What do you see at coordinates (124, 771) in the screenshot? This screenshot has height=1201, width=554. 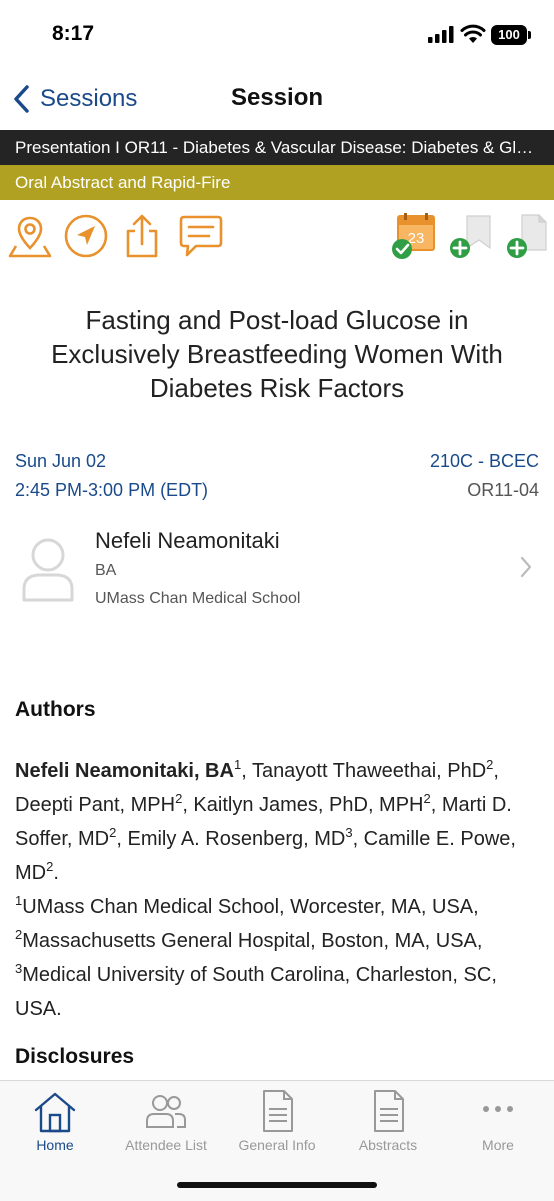 I see `lead-author: Nefeli Neamonitaki, BA` at bounding box center [124, 771].